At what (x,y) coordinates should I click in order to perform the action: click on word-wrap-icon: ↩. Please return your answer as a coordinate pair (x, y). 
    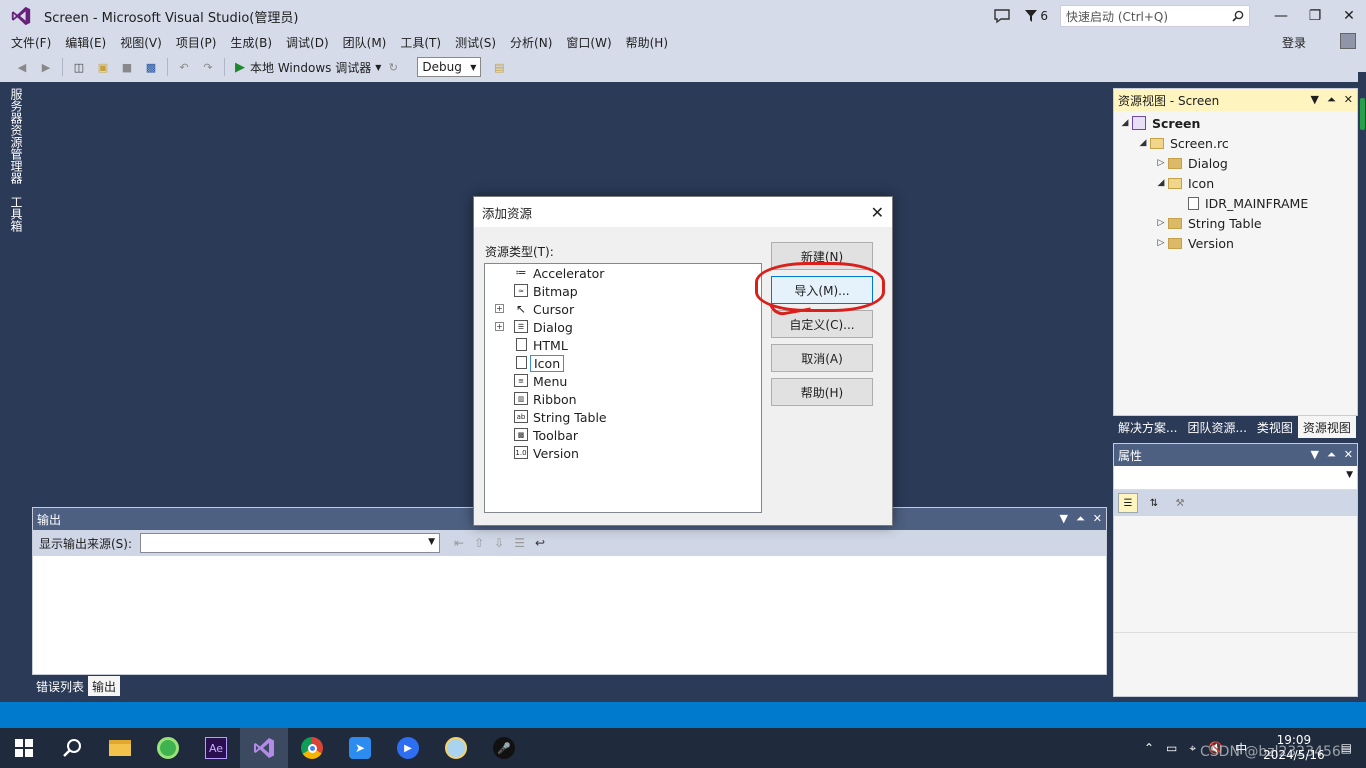
    Looking at the image, I should click on (540, 543).